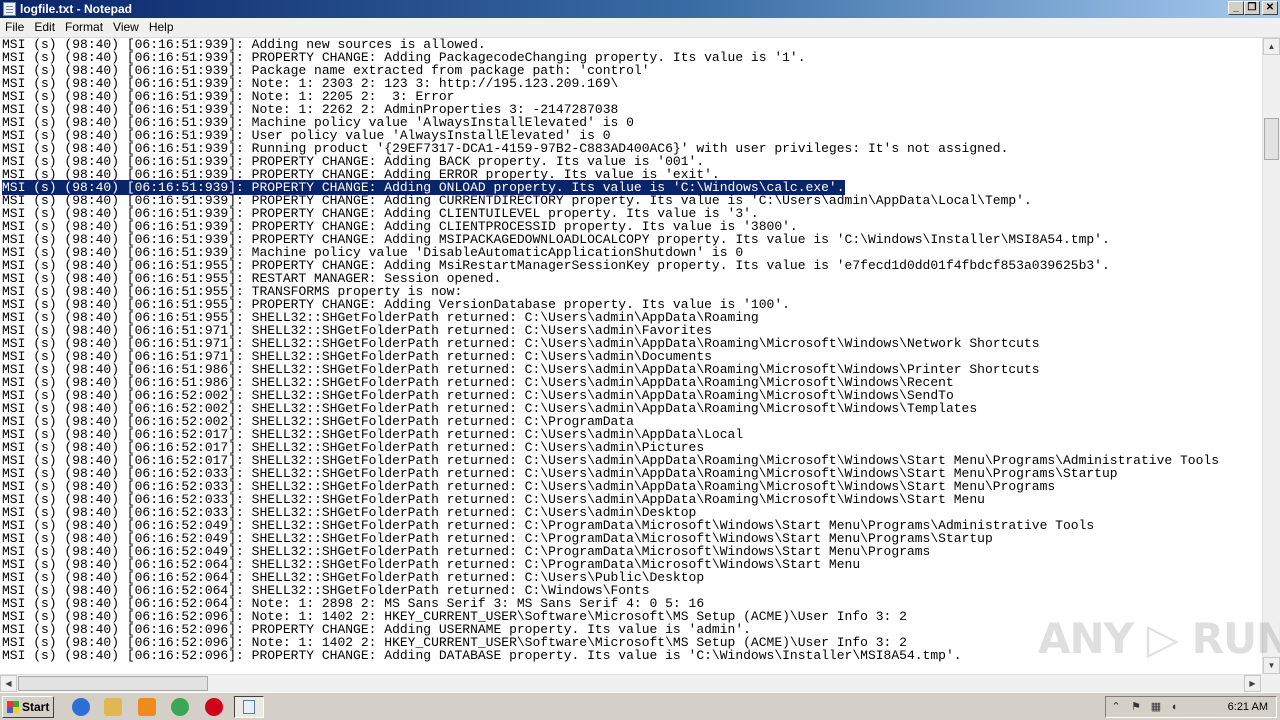 The width and height of the screenshot is (1280, 720). I want to click on vertical-scrollbar: ▲ ▼, so click(1271, 356).